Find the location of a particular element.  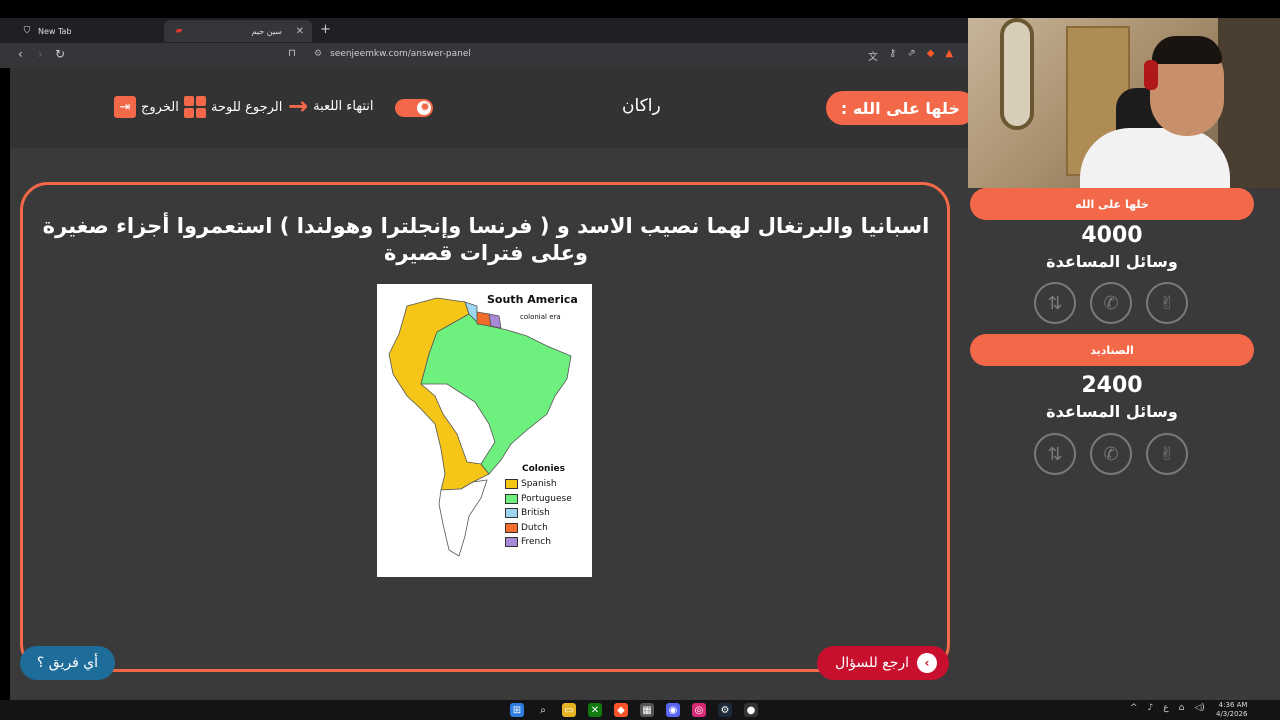

taskbar-apps: ⊞ ⌕ ▭ ✕ ◆ ▦ ◉ ◎ ⚙ ● is located at coordinates (634, 710).